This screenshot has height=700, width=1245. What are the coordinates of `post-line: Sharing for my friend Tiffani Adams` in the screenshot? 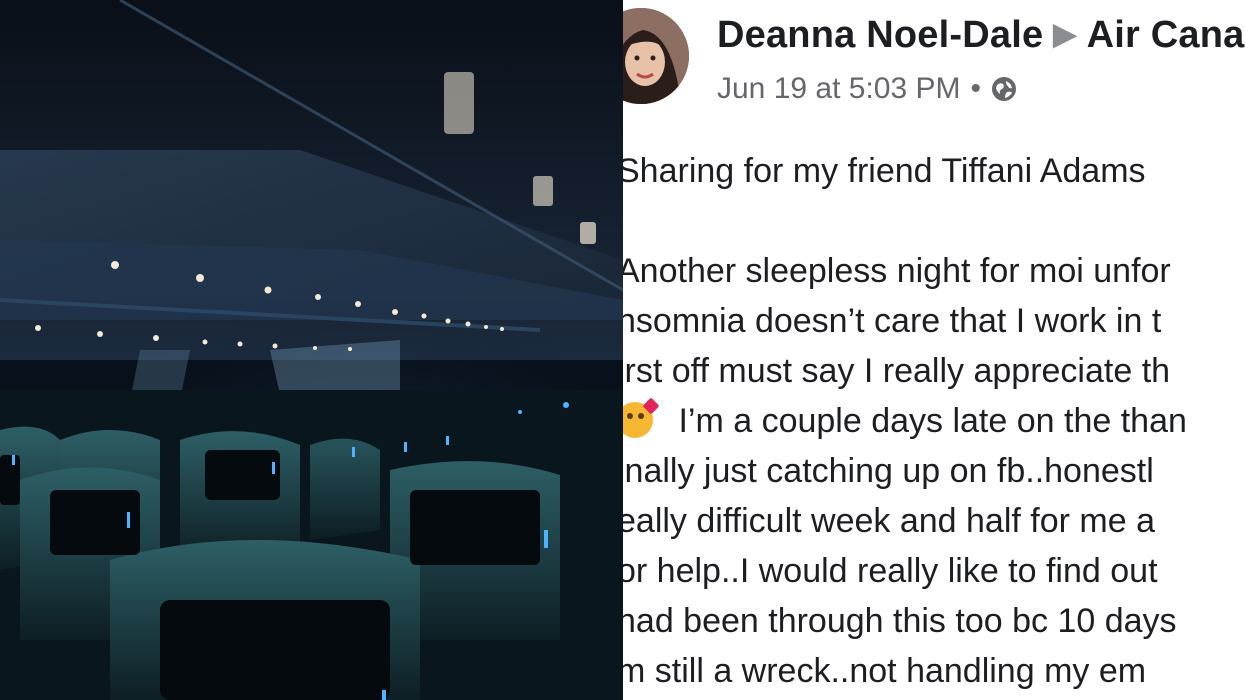 It's located at (884, 171).